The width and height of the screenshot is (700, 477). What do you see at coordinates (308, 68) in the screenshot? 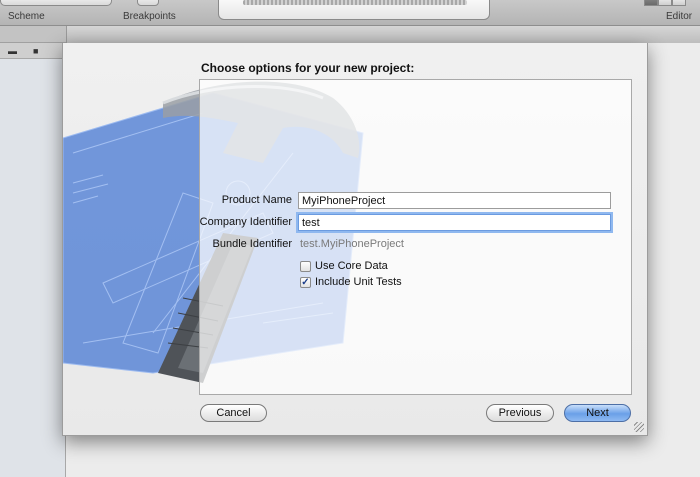
I see `sheet-title: Choose options for your new project:` at bounding box center [308, 68].